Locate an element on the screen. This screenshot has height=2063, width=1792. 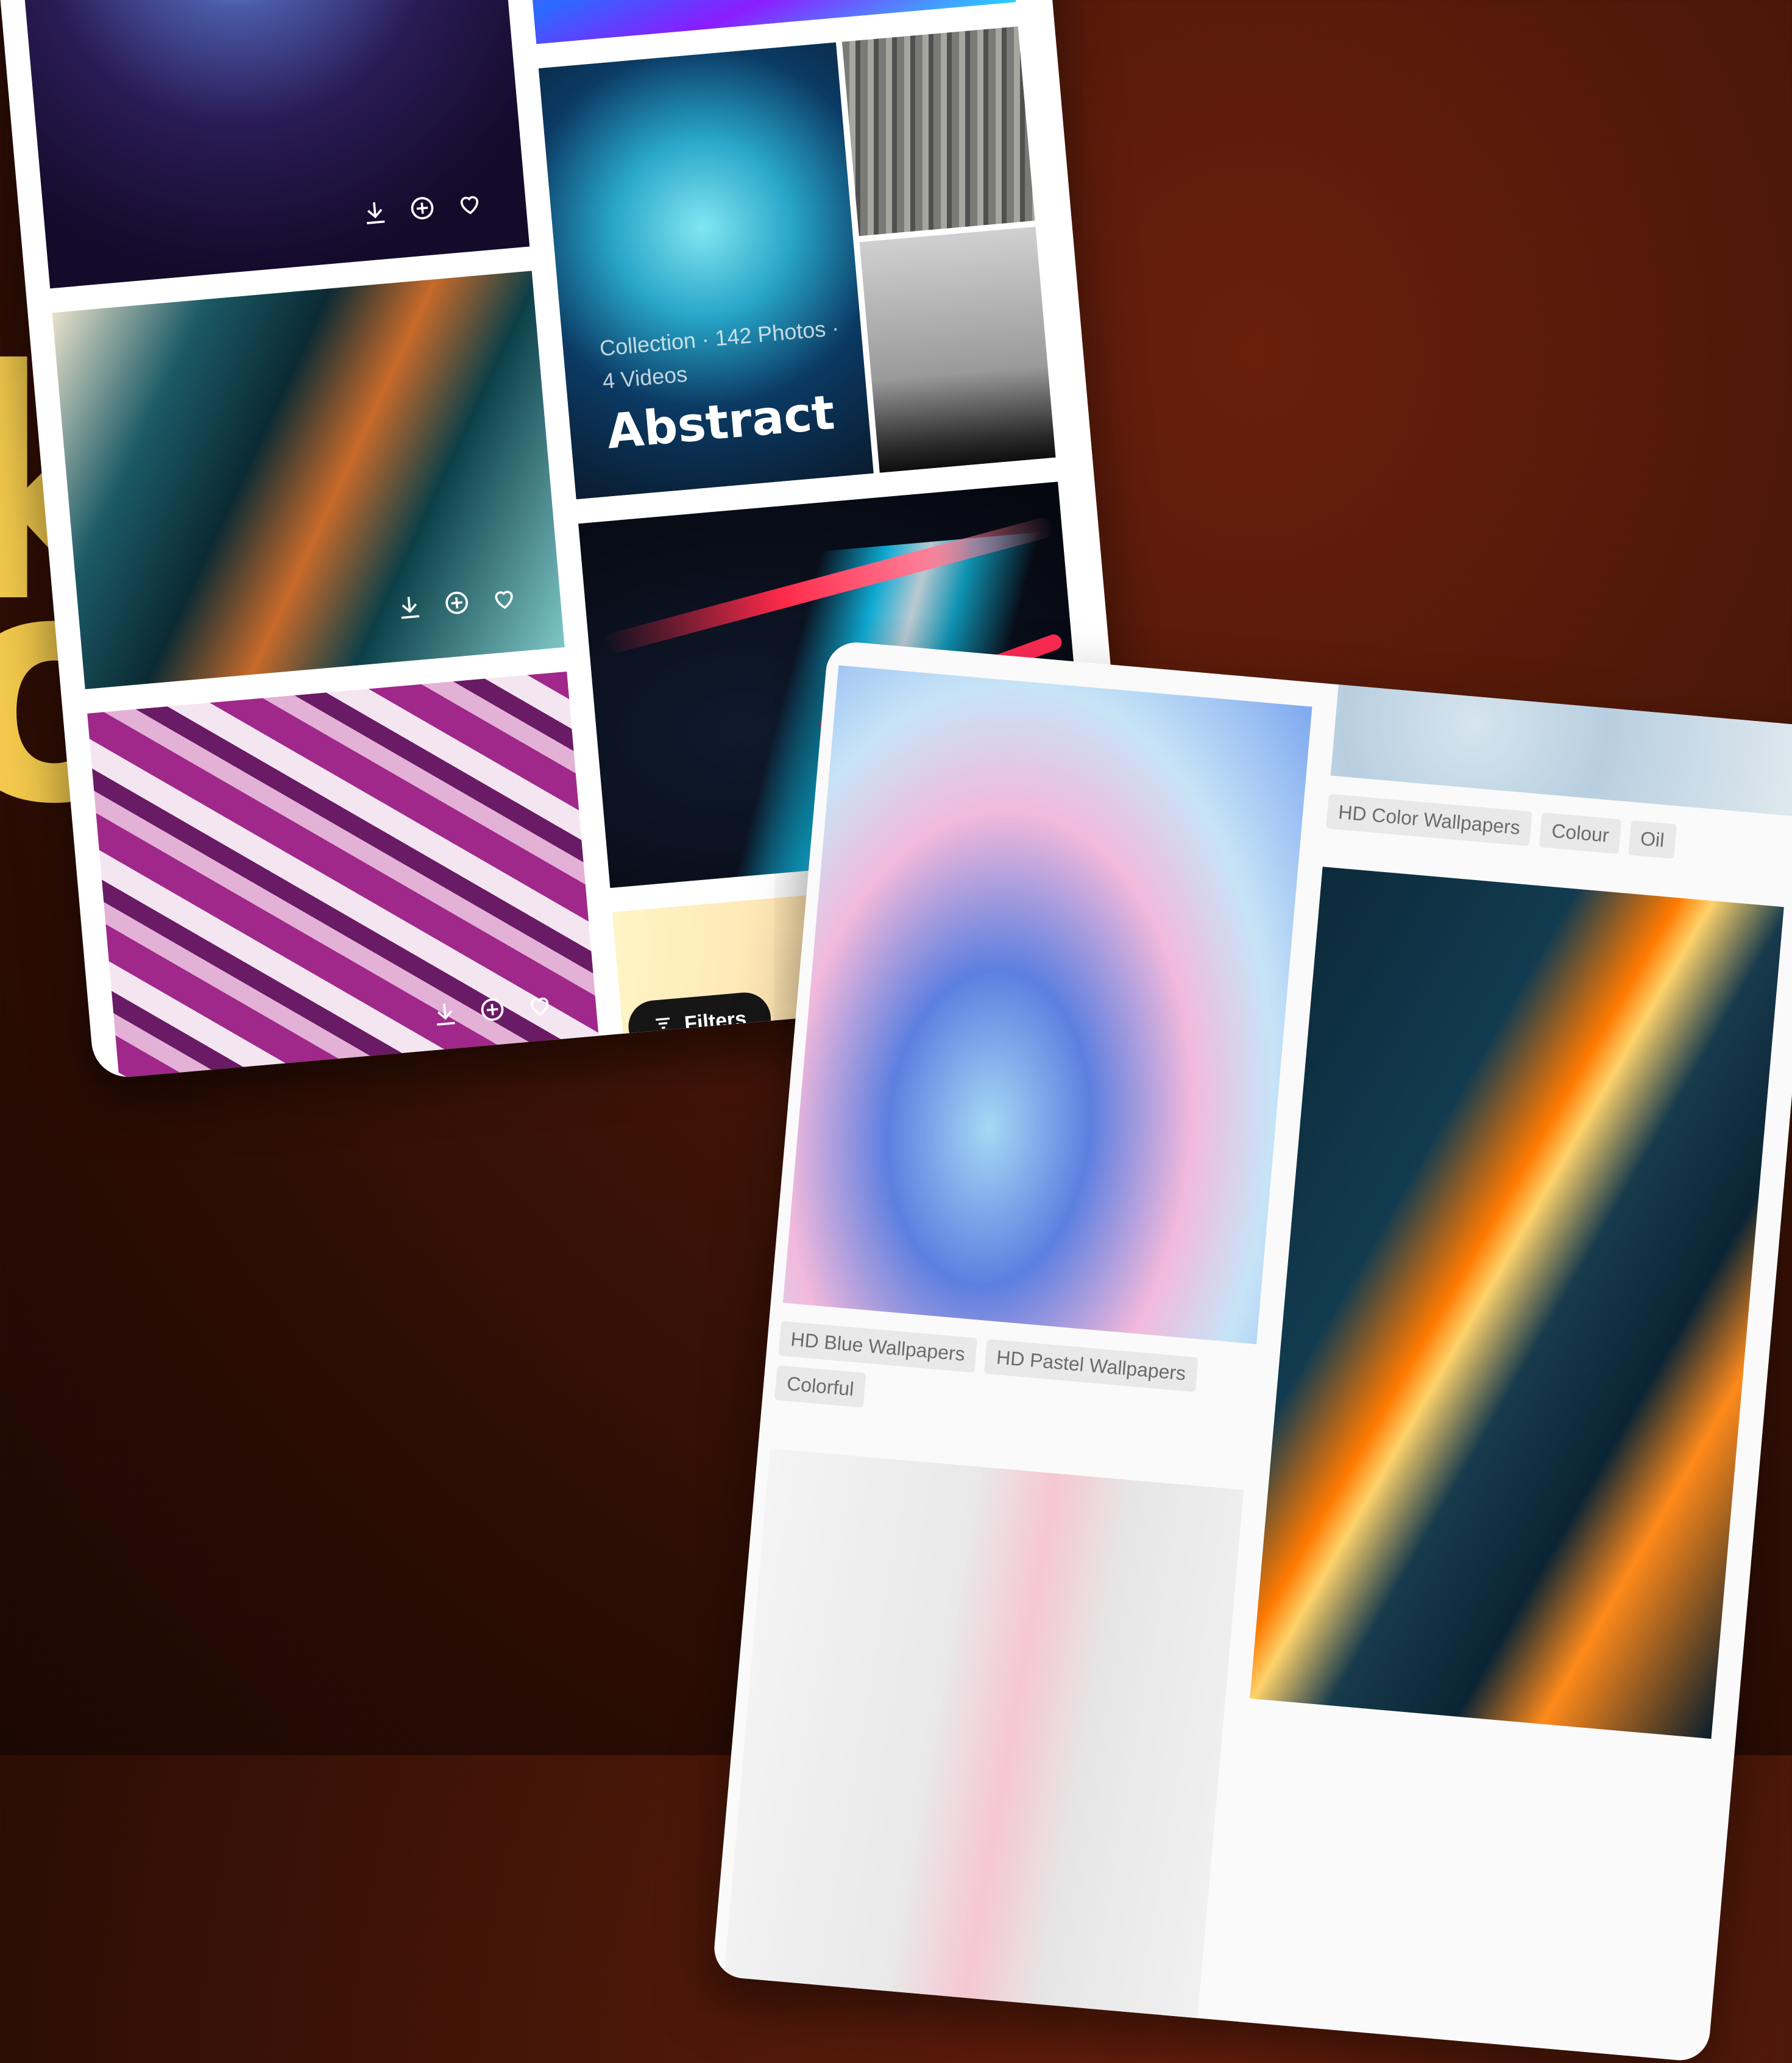
filters-label: Filters is located at coordinates (716, 1020).